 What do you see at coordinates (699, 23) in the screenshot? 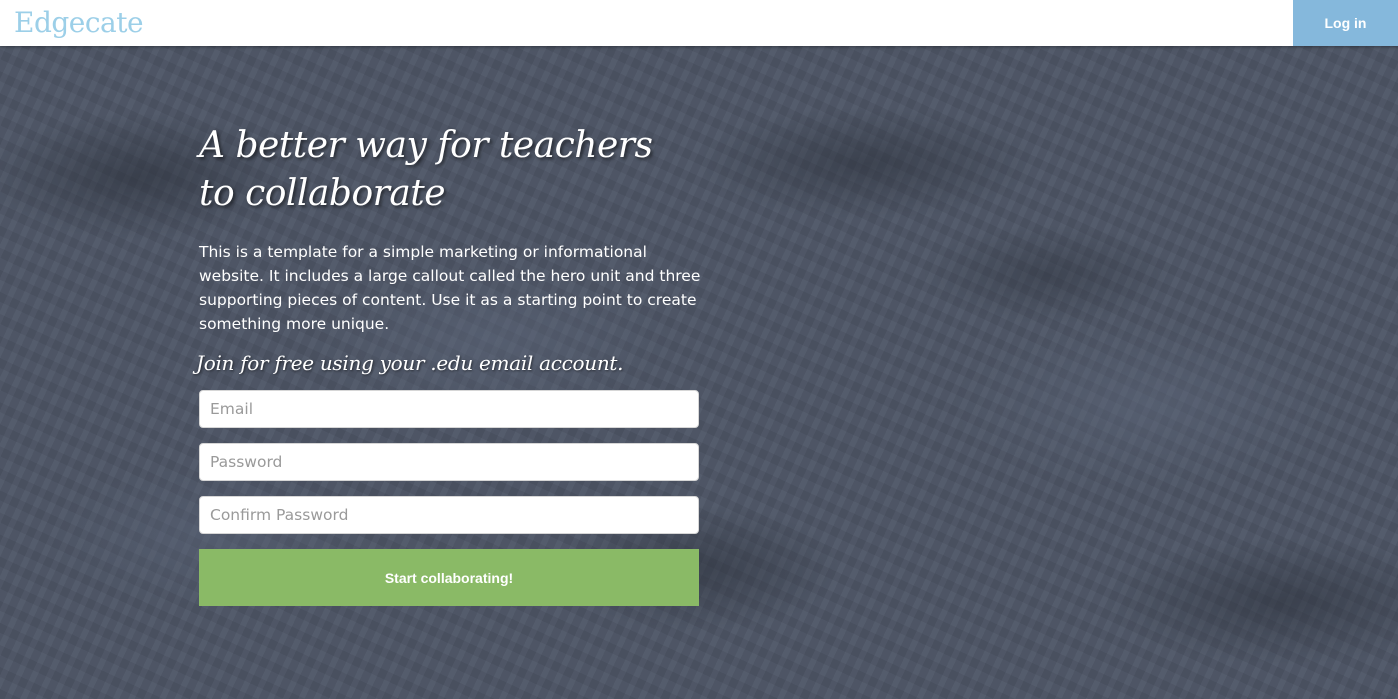
I see `top-navbar: Edgecate Log in` at bounding box center [699, 23].